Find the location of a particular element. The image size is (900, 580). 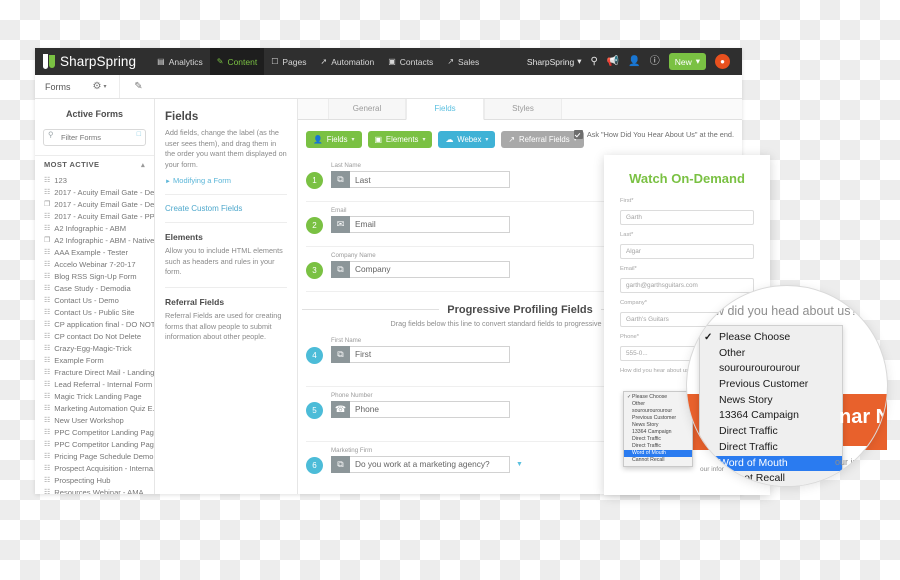

sidebar-form-item: ☷ A2 Infographic - ABM is located at coordinates (94, 228).